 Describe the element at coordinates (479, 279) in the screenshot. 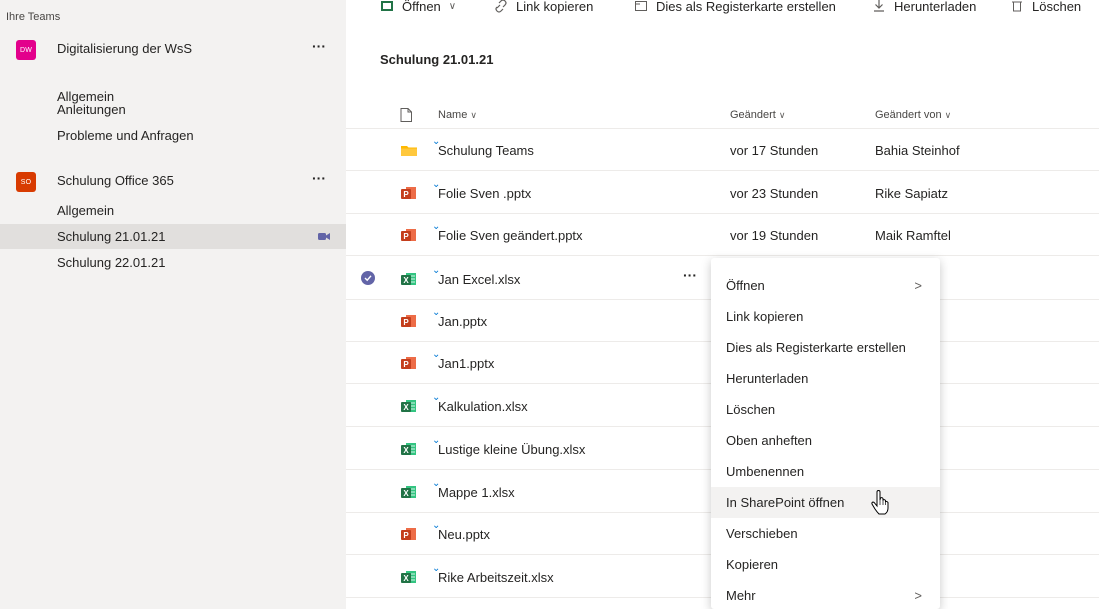

I see `file-name: Jan Excel.xlsx` at that location.